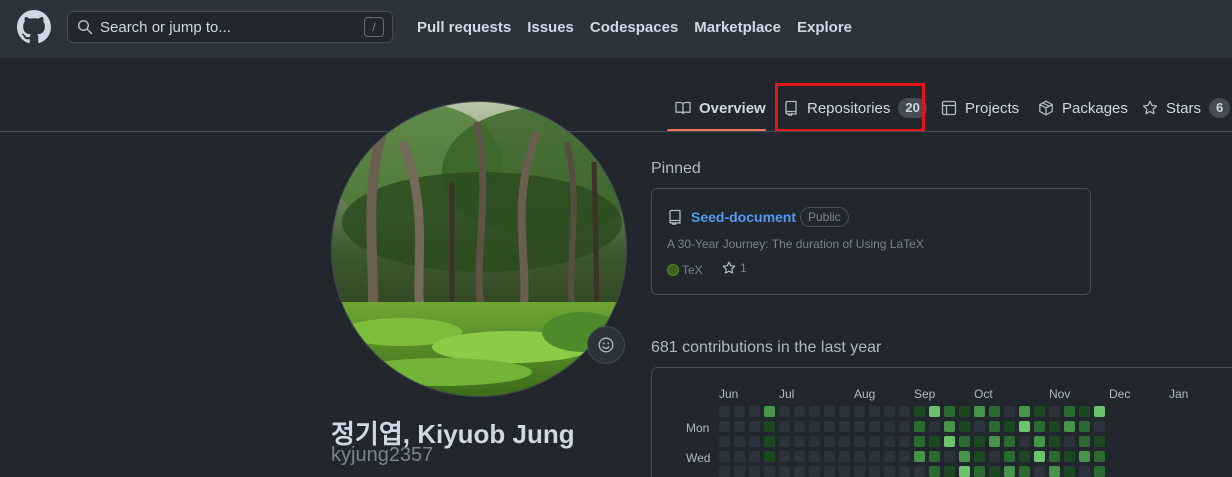 This screenshot has width=1232, height=477. I want to click on tab-packages: Packages, so click(1083, 108).